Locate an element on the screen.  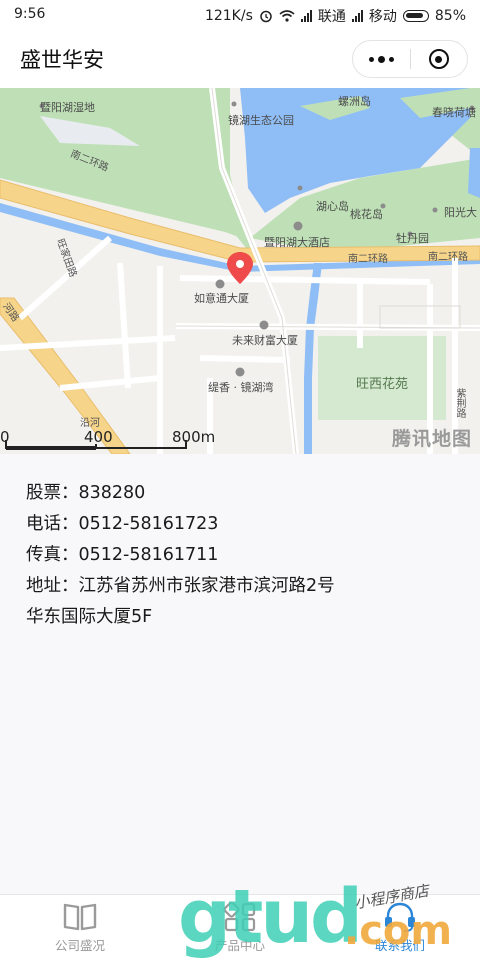
status-time: 9:56 is located at coordinates (30, 14).